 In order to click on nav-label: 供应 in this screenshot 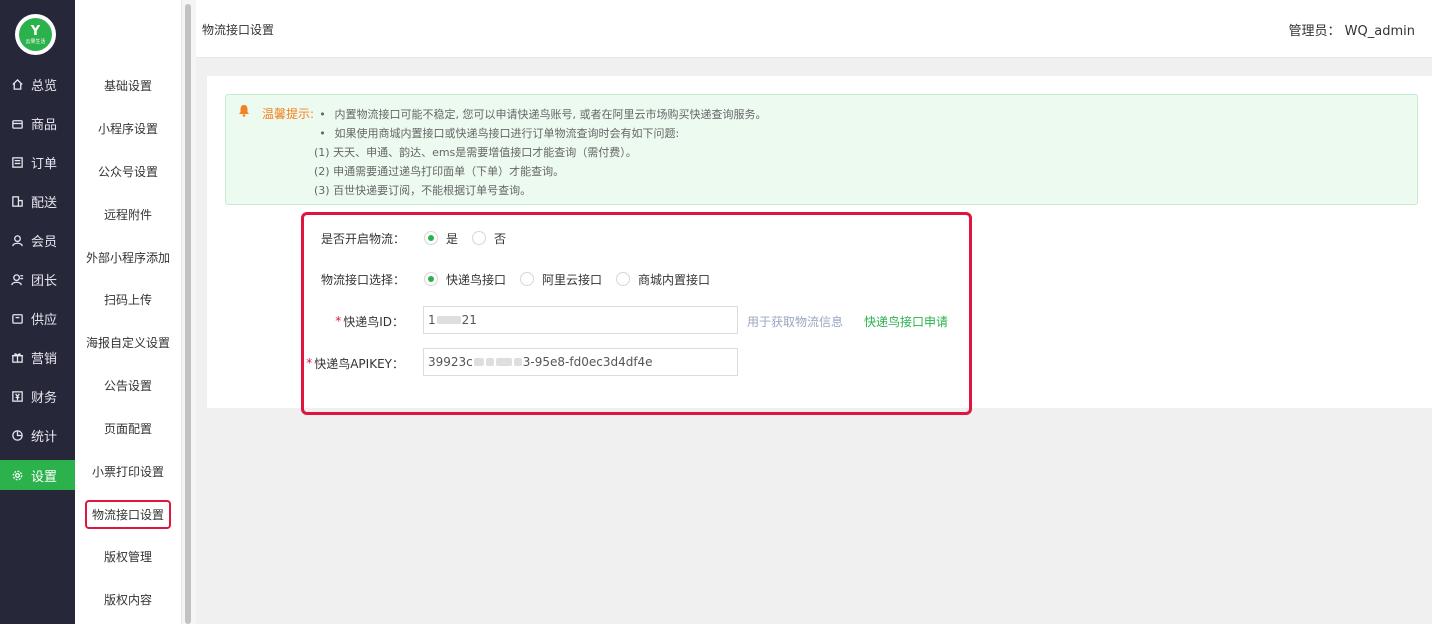, I will do `click(44, 320)`.